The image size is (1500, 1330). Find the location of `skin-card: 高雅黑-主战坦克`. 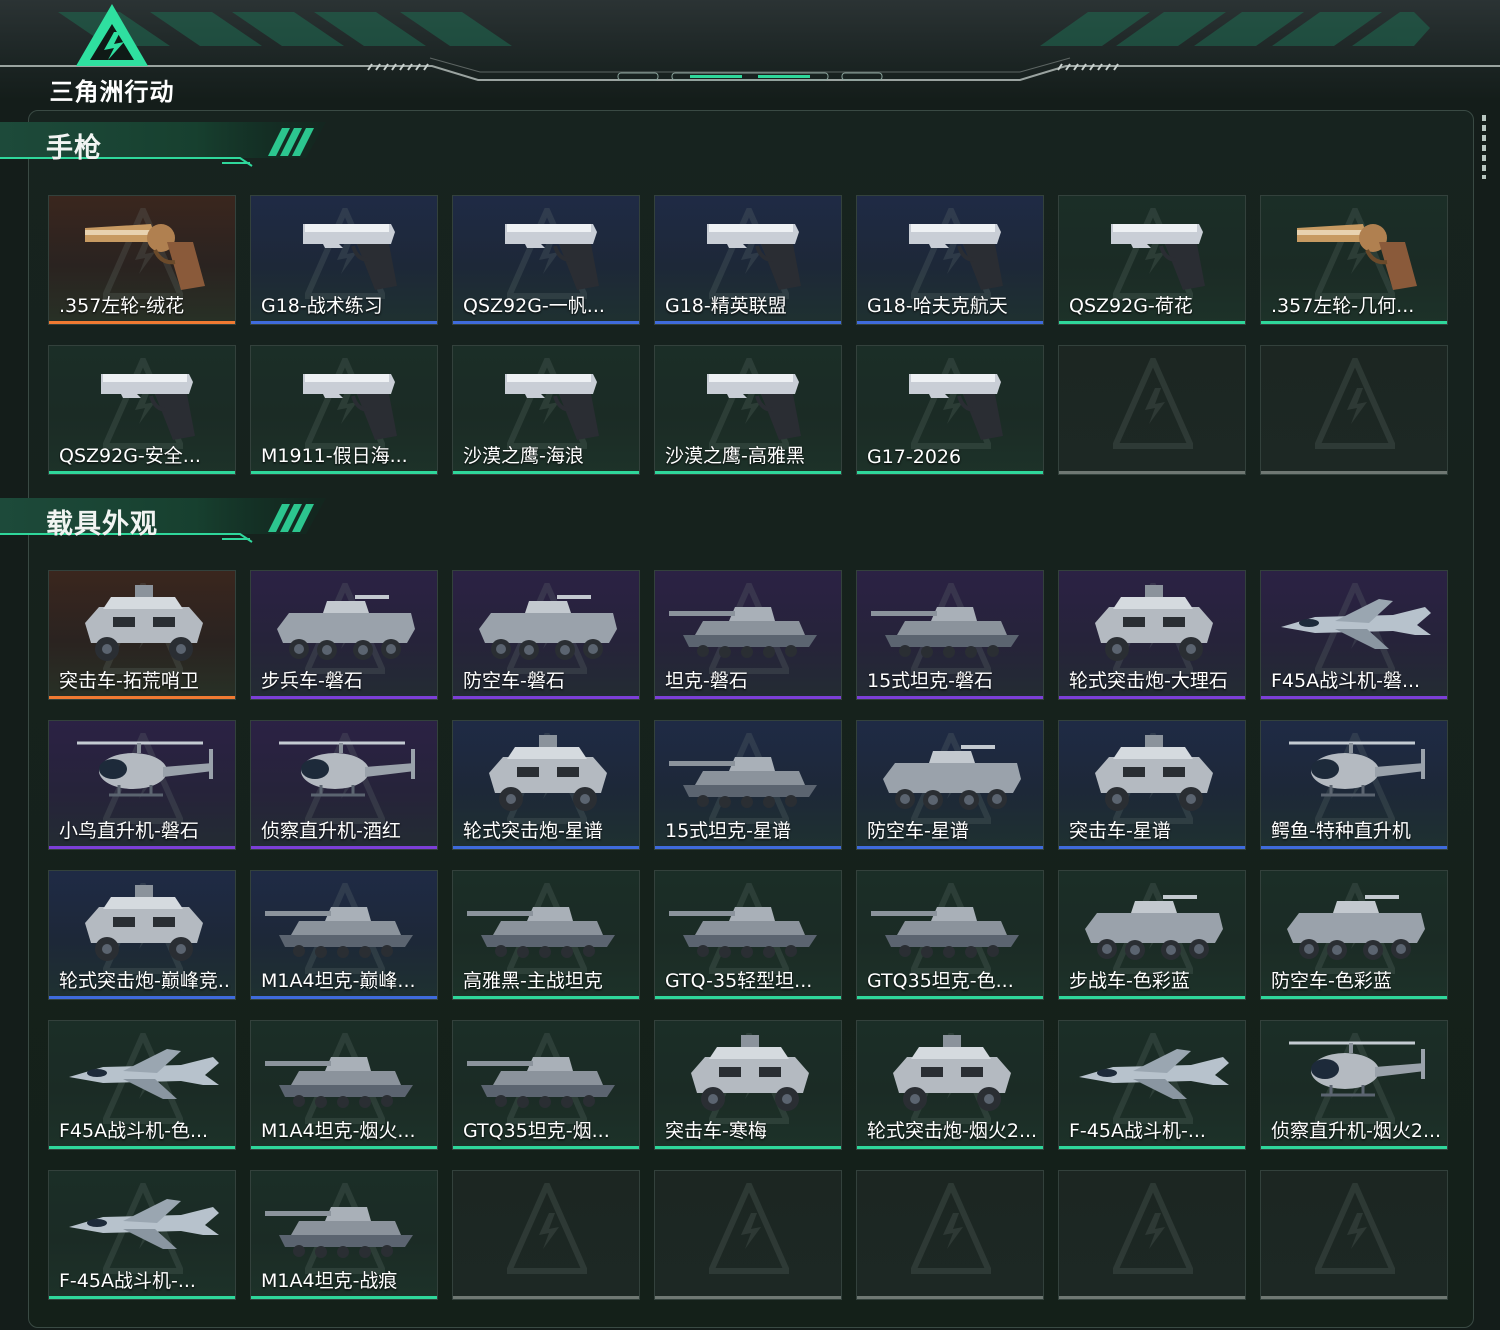

skin-card: 高雅黑-主战坦克 is located at coordinates (546, 935).